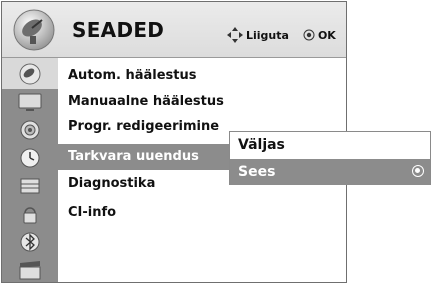  Describe the element at coordinates (235, 35) in the screenshot. I see `arrows-icon` at that location.